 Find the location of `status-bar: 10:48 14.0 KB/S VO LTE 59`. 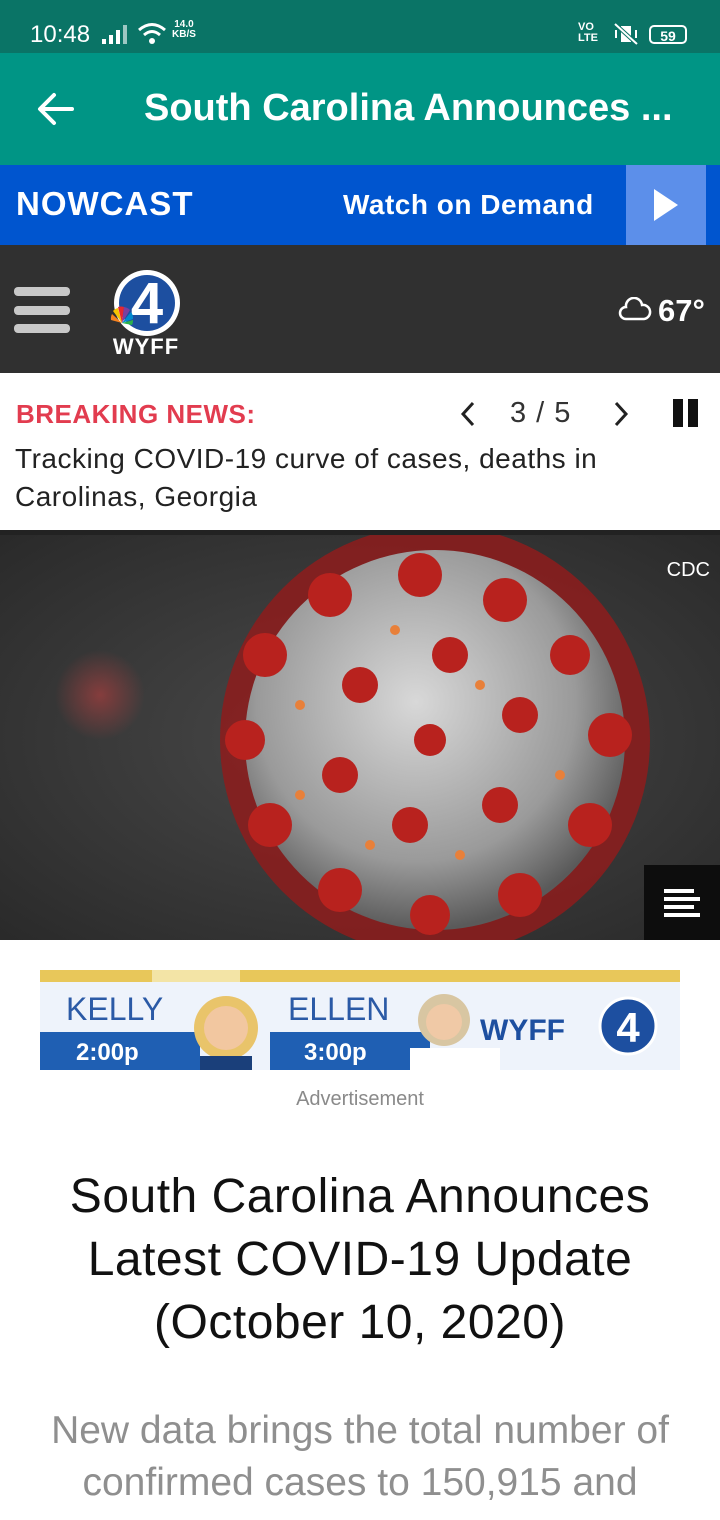

status-bar: 10:48 14.0 KB/S VO LTE 59 is located at coordinates (360, 26).